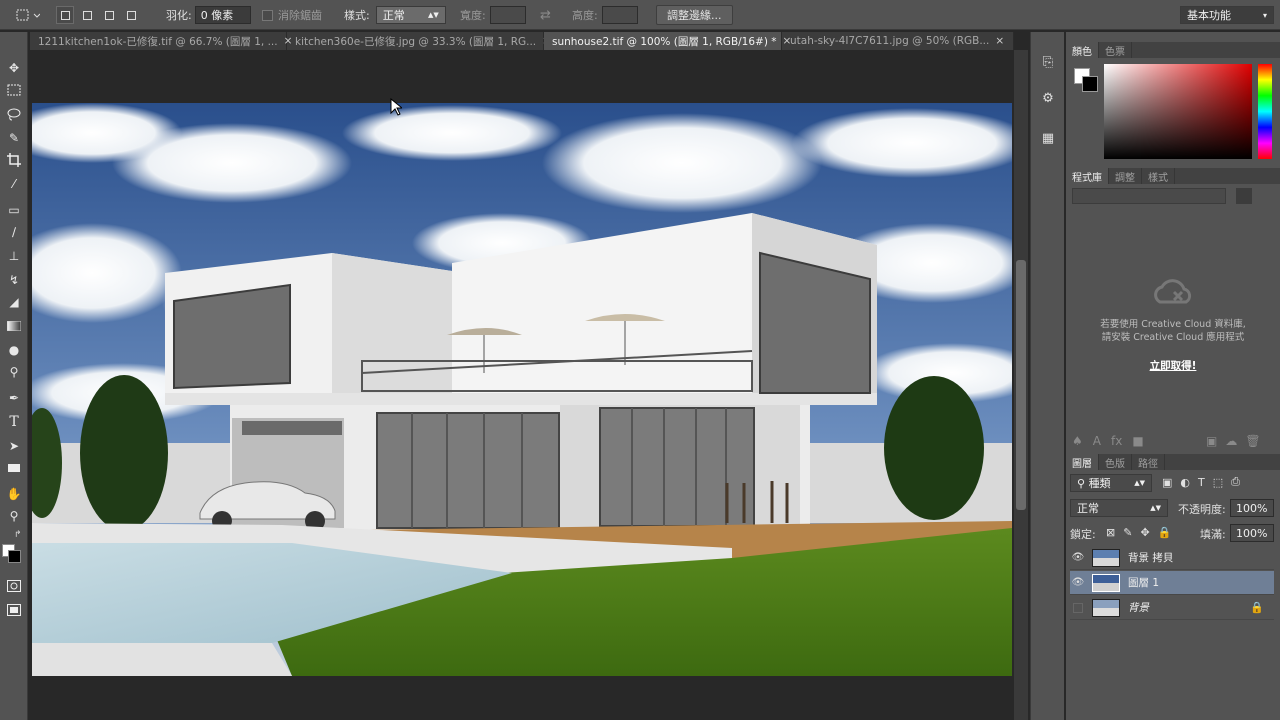 The height and width of the screenshot is (720, 1280). Describe the element at coordinates (1137, 441) in the screenshot. I see `add-color-icon: ■` at that location.